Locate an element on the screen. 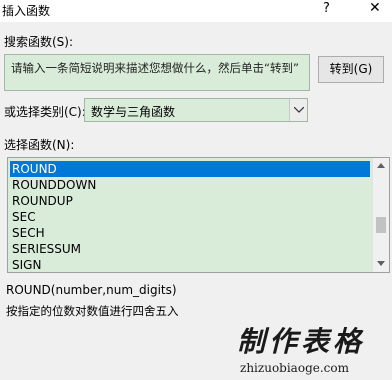 The width and height of the screenshot is (392, 380). list-item: SIGN is located at coordinates (190, 264).